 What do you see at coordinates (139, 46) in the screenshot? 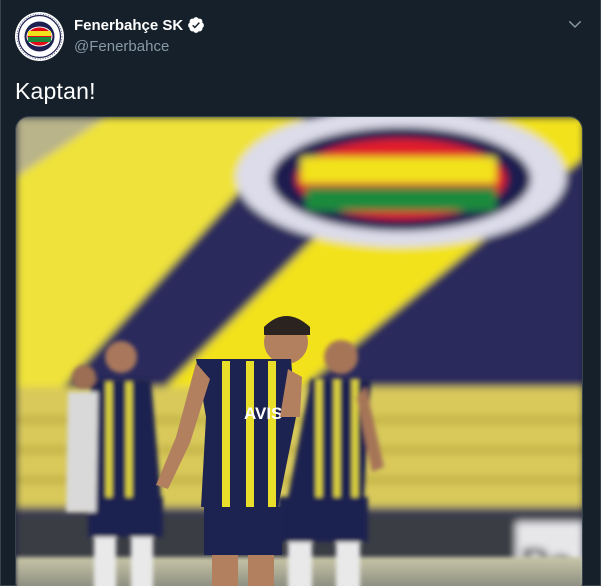
I see `user-handle: @Fenerbahce` at bounding box center [139, 46].